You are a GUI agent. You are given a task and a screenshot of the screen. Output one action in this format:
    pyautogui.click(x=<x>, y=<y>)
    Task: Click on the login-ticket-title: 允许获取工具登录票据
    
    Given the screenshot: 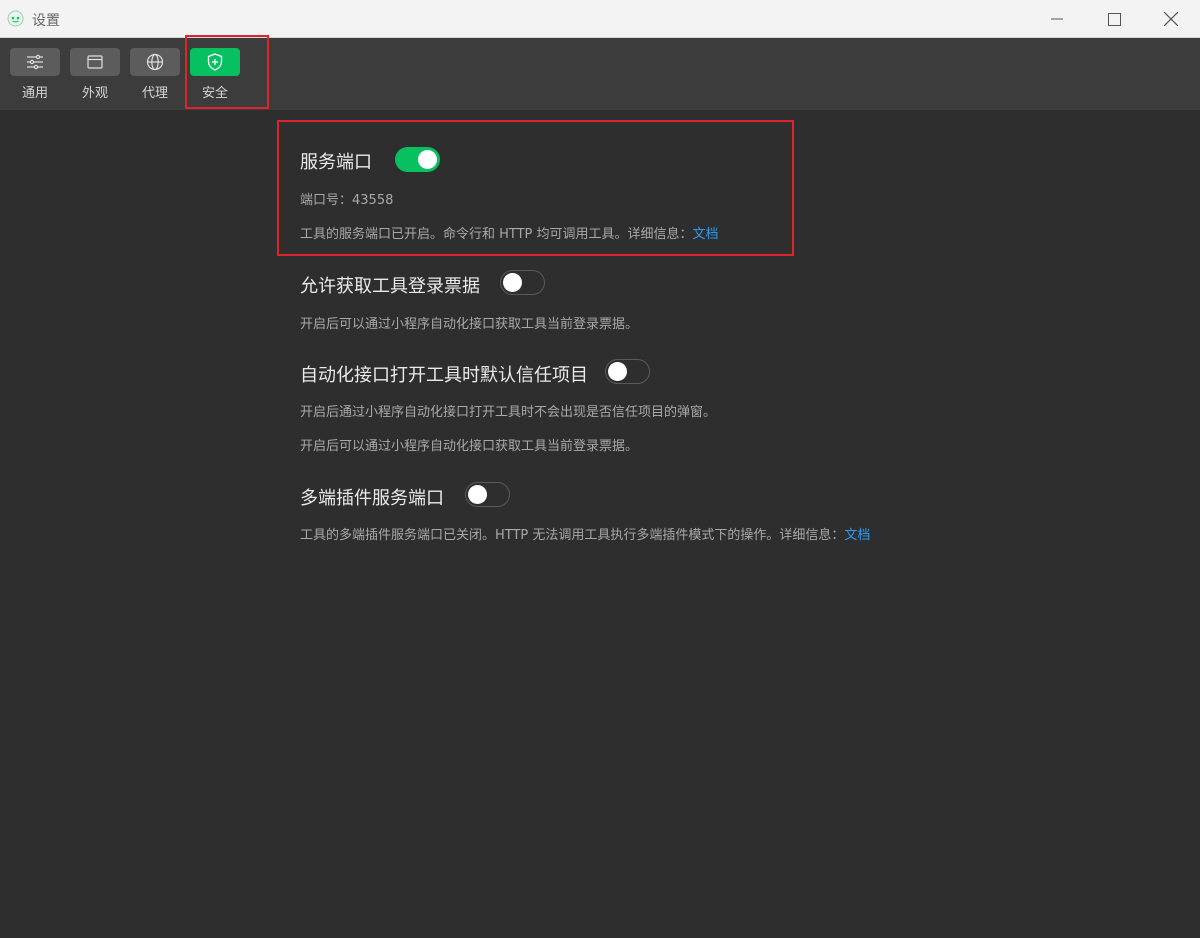 What is the action you would take?
    pyautogui.click(x=390, y=286)
    